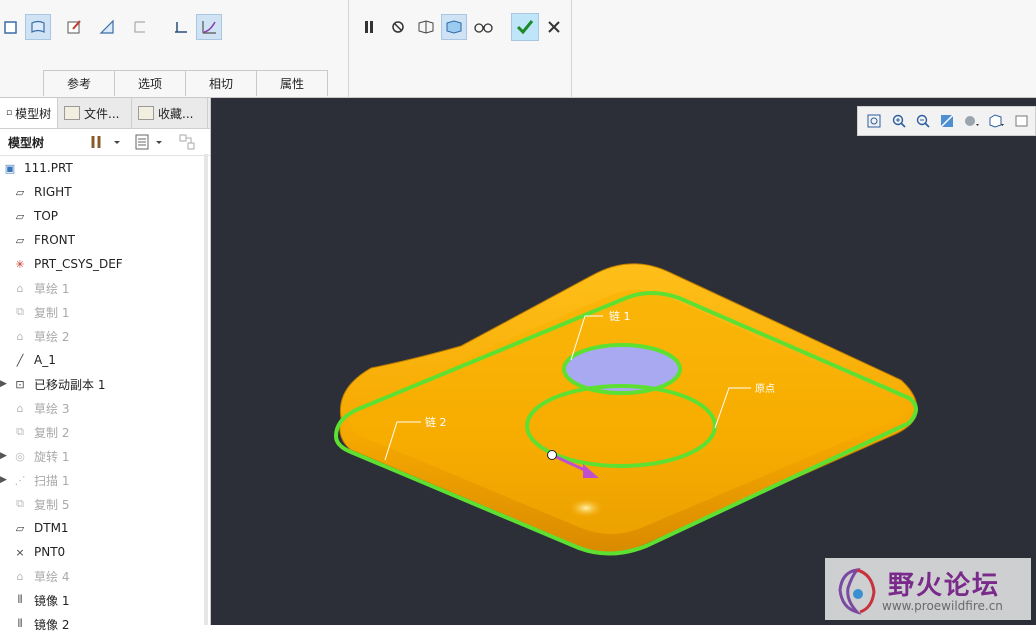 The image size is (1036, 636). I want to click on tree-item: ▶ ⋰ 扫描 1, so click(105, 480).